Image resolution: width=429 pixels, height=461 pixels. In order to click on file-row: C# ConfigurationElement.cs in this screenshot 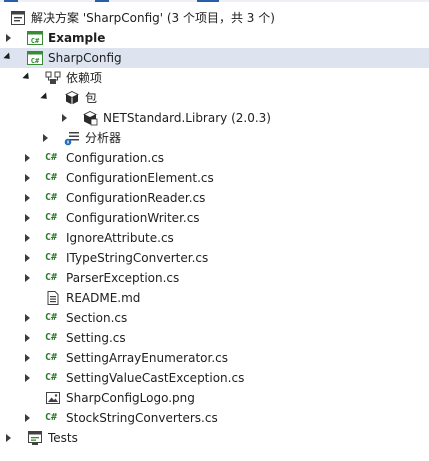, I will do `click(214, 178)`.